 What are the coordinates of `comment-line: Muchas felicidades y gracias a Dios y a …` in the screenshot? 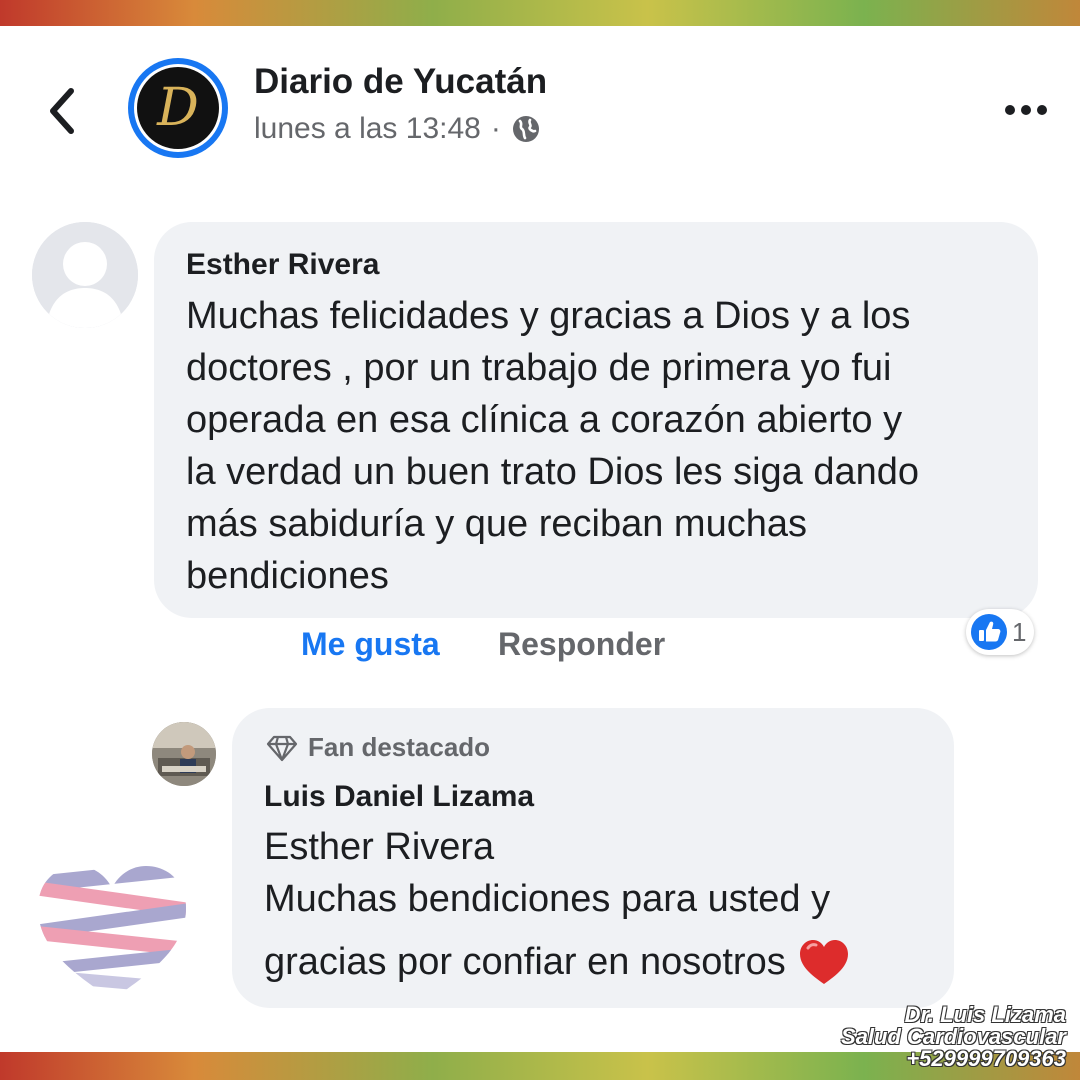 It's located at (548, 316).